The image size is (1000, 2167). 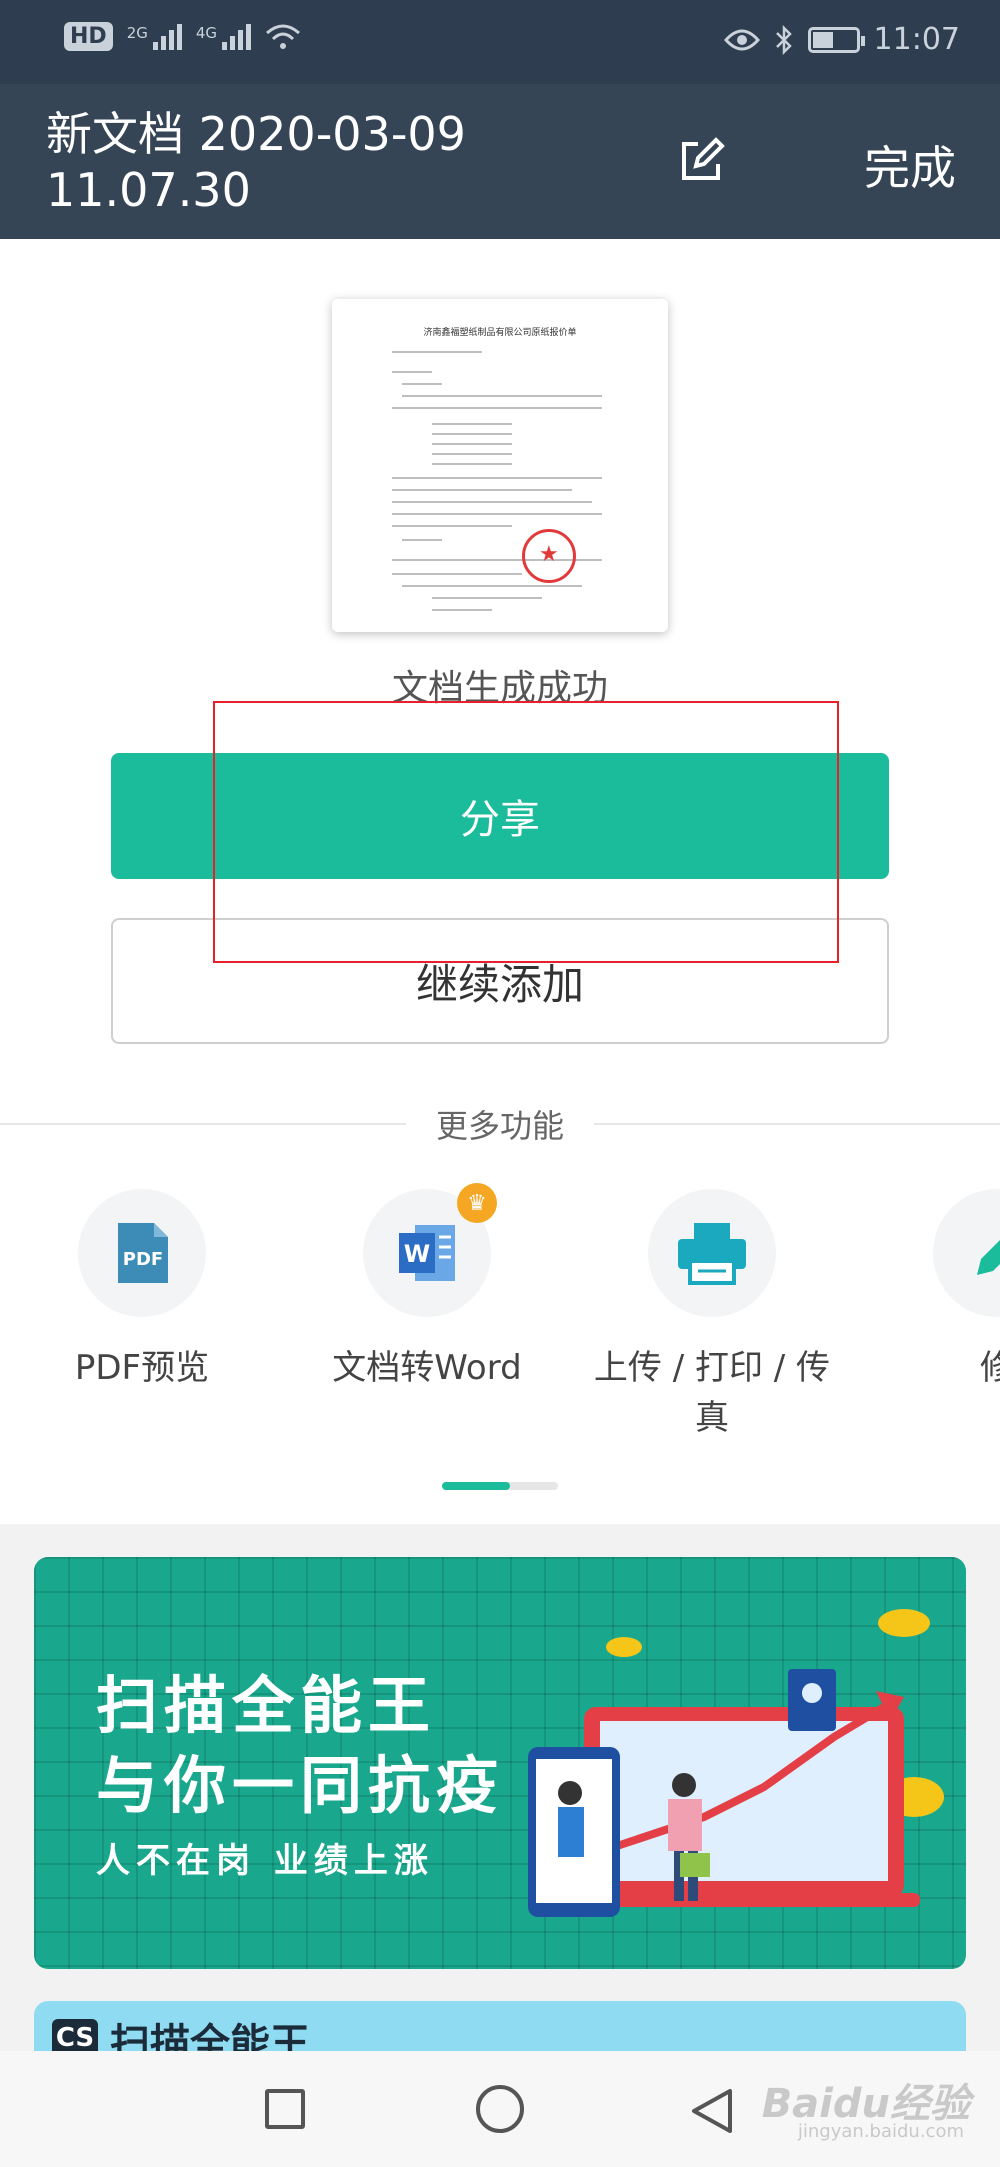 What do you see at coordinates (417, 1254) in the screenshot?
I see `svg-text: W` at bounding box center [417, 1254].